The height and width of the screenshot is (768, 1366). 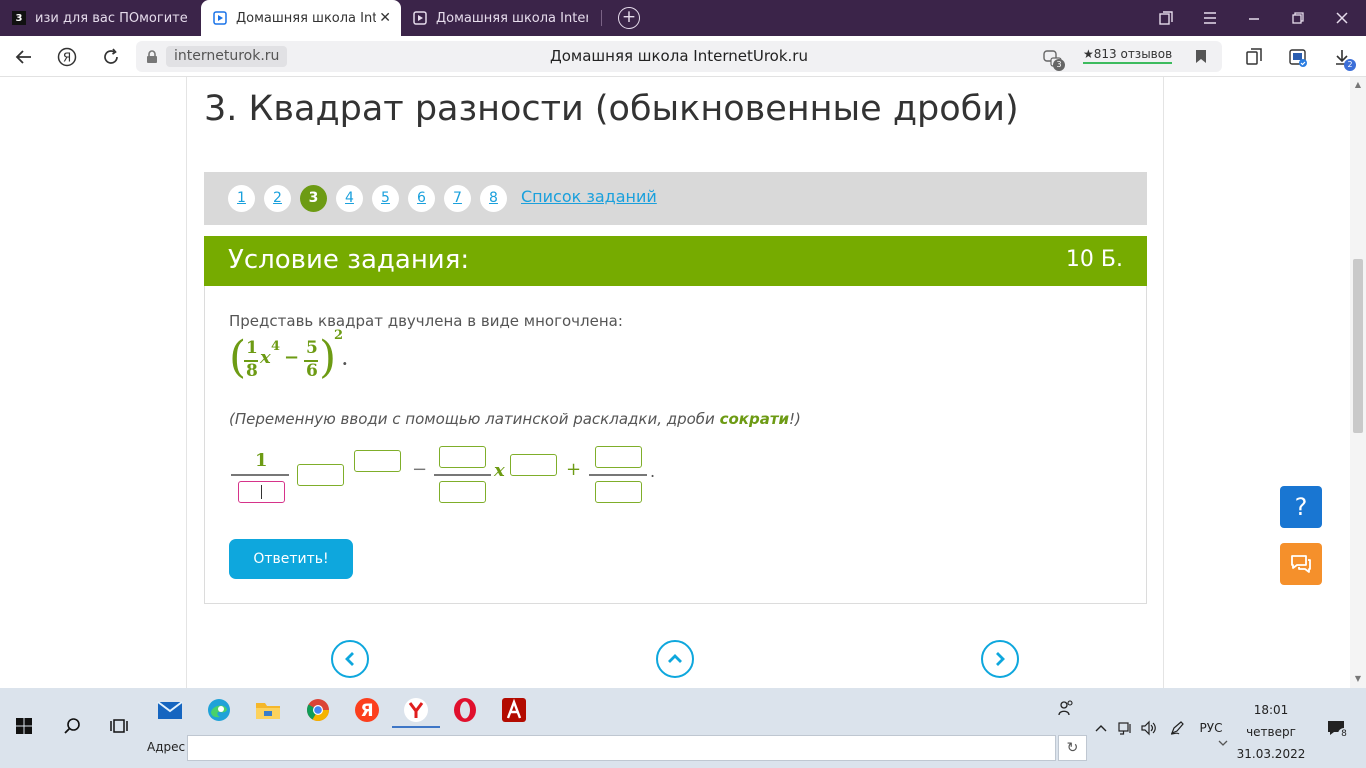 I want to click on restore-icon, so click(x=1298, y=18).